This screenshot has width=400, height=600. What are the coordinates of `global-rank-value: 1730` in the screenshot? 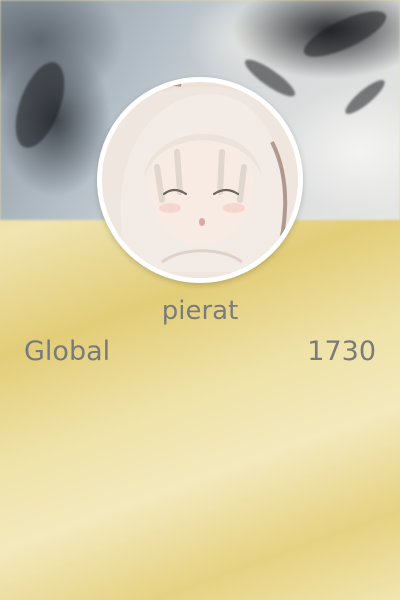 It's located at (341, 351).